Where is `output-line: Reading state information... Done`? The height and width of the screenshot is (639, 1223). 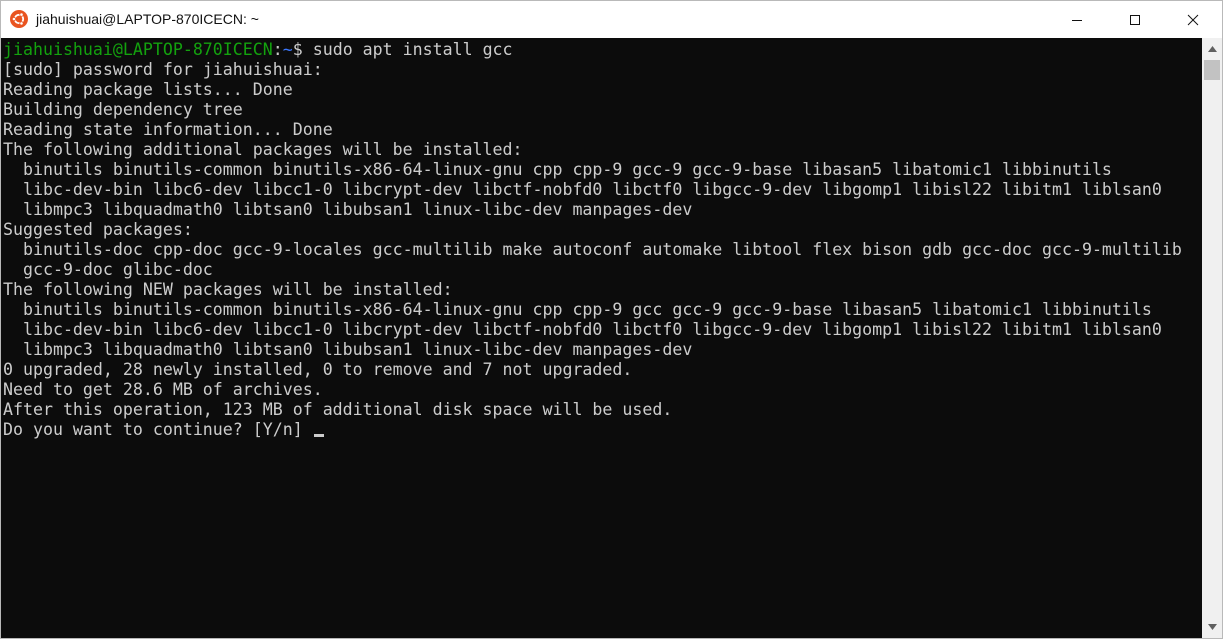 output-line: Reading state information... Done is located at coordinates (168, 129).